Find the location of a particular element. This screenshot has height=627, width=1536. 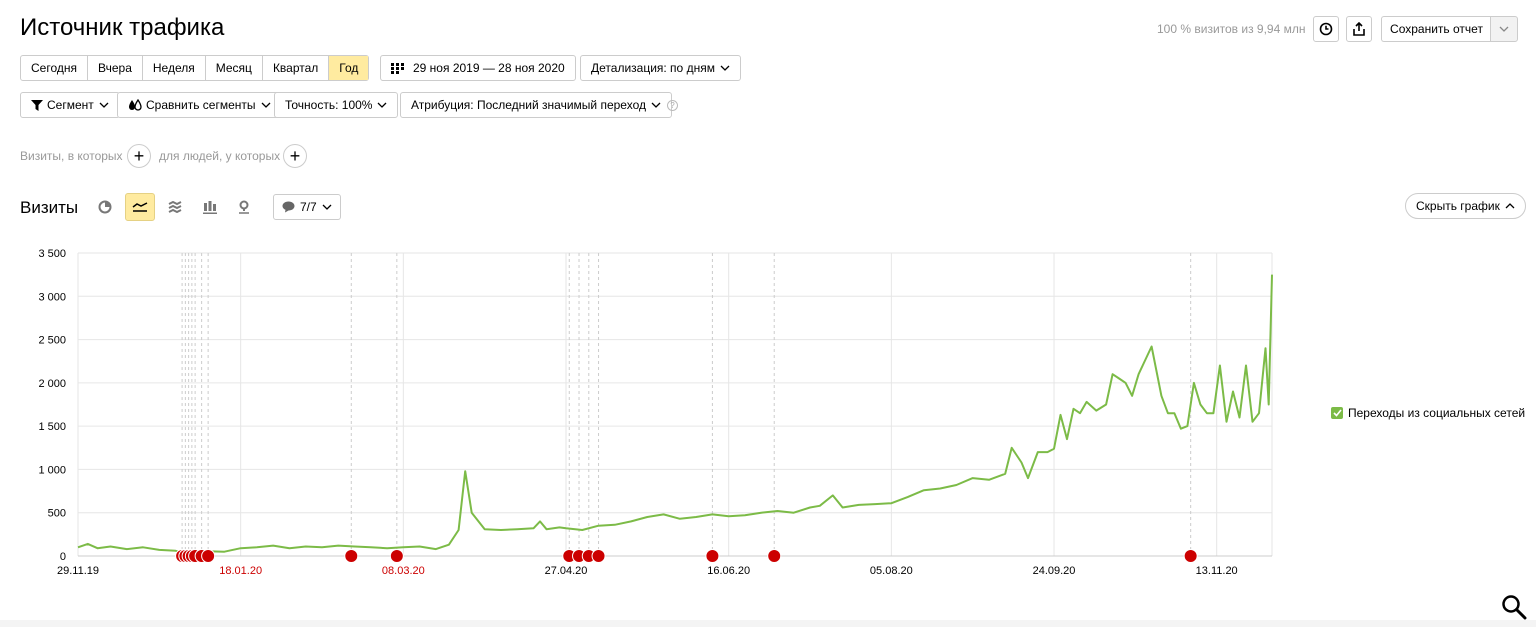

legend-item-social: Переходы из социальных сетей is located at coordinates (1428, 413).